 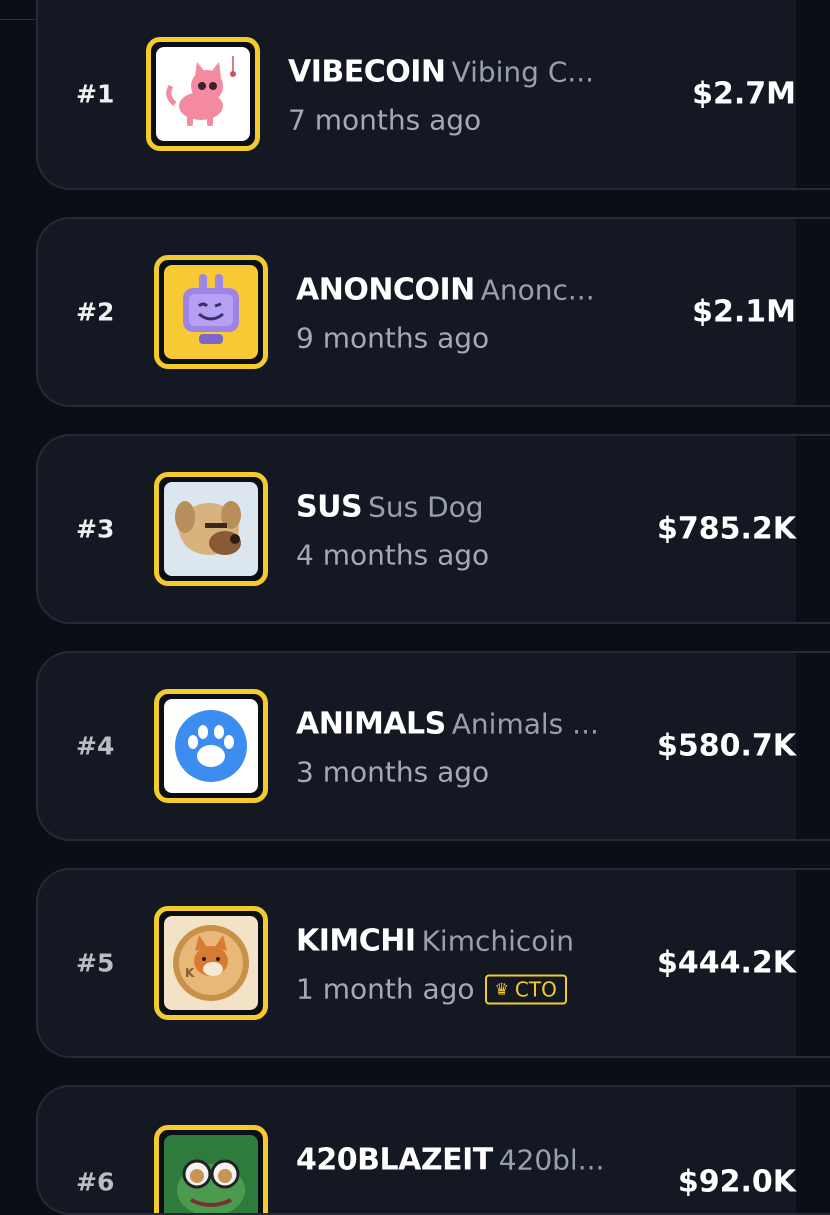 I want to click on coin-avatar: K, so click(x=211, y=963).